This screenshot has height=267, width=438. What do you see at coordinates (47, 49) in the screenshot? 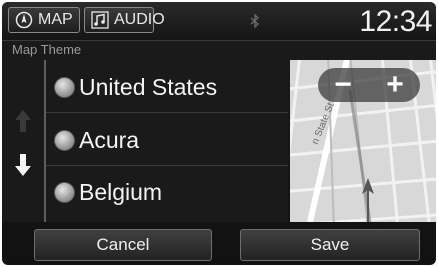
I see `page-title: Map Theme` at bounding box center [47, 49].